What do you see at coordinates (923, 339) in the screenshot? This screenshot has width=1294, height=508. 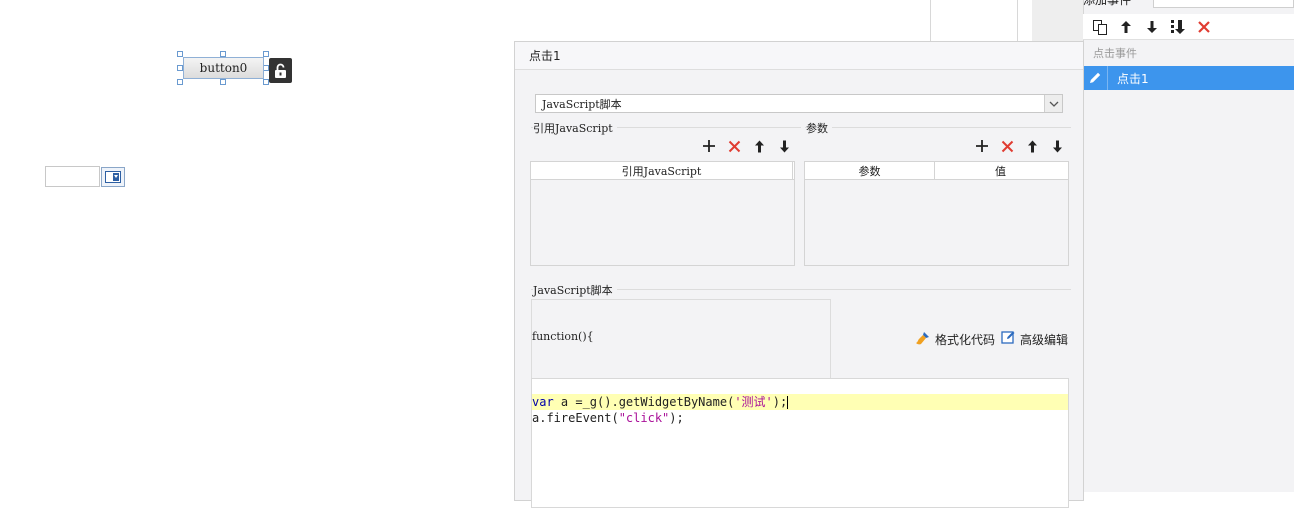 I see `brush-icon` at bounding box center [923, 339].